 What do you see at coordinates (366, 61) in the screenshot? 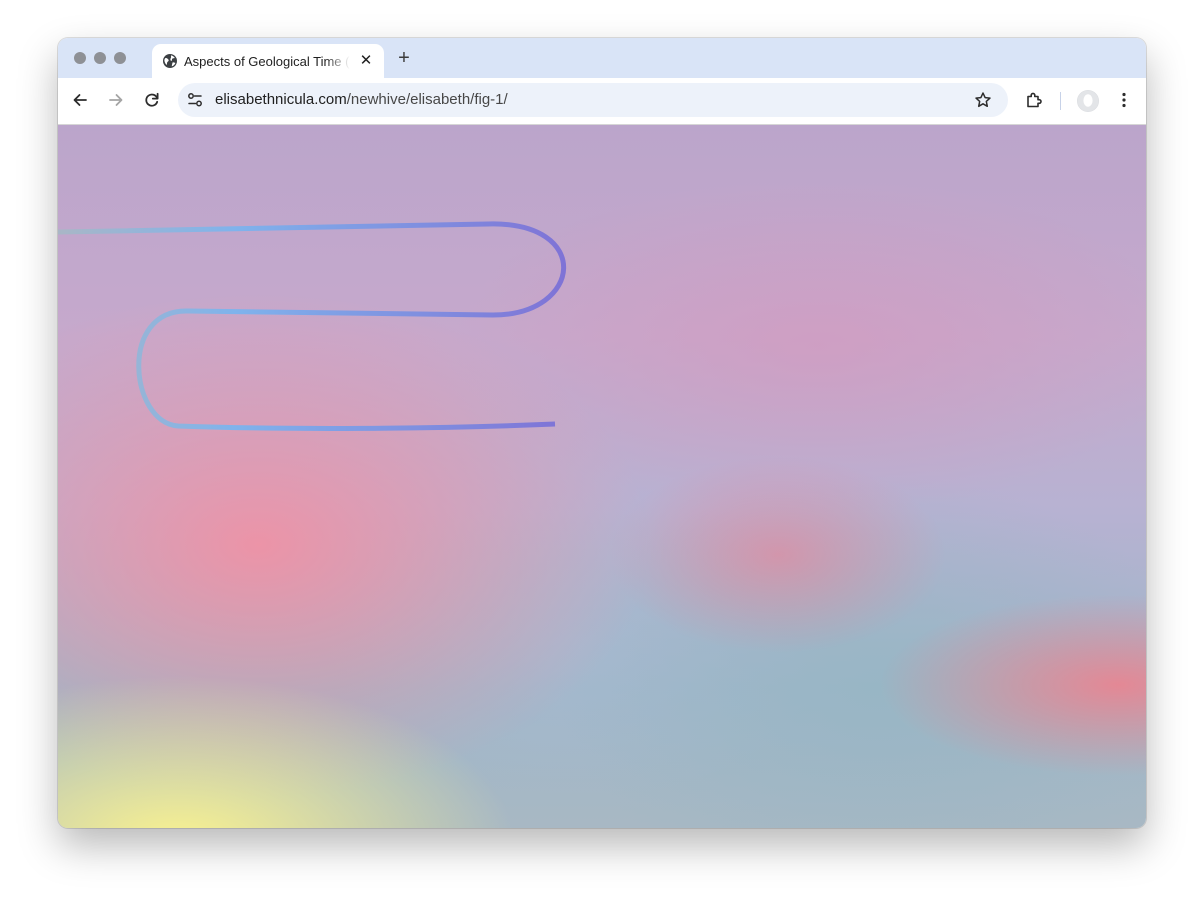
I see `tab-close-icon: ✕` at bounding box center [366, 61].